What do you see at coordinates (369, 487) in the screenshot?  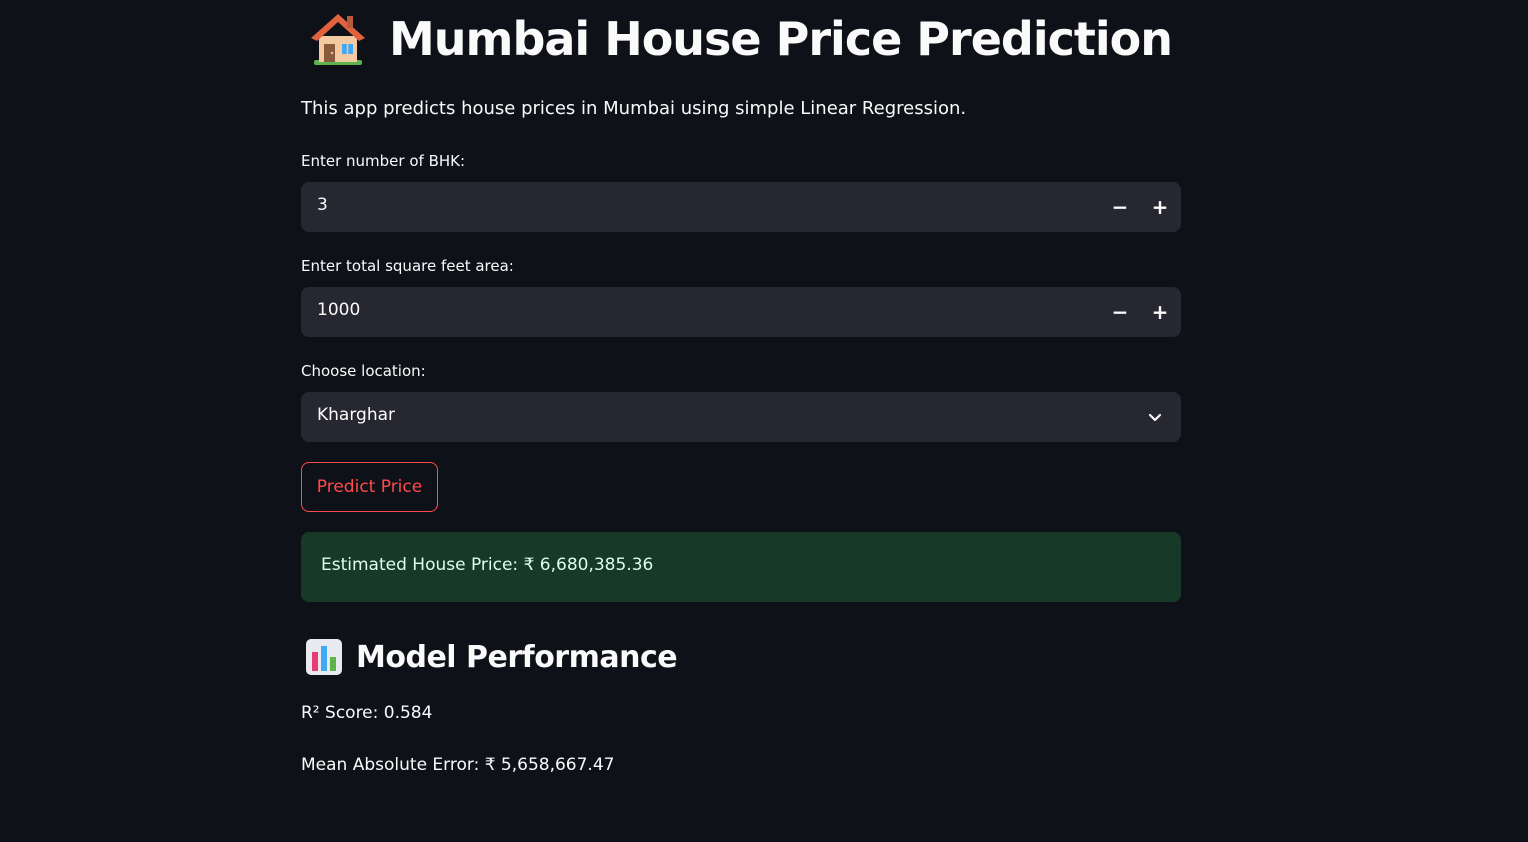 I see `predict-price-button: Predict Price` at bounding box center [369, 487].